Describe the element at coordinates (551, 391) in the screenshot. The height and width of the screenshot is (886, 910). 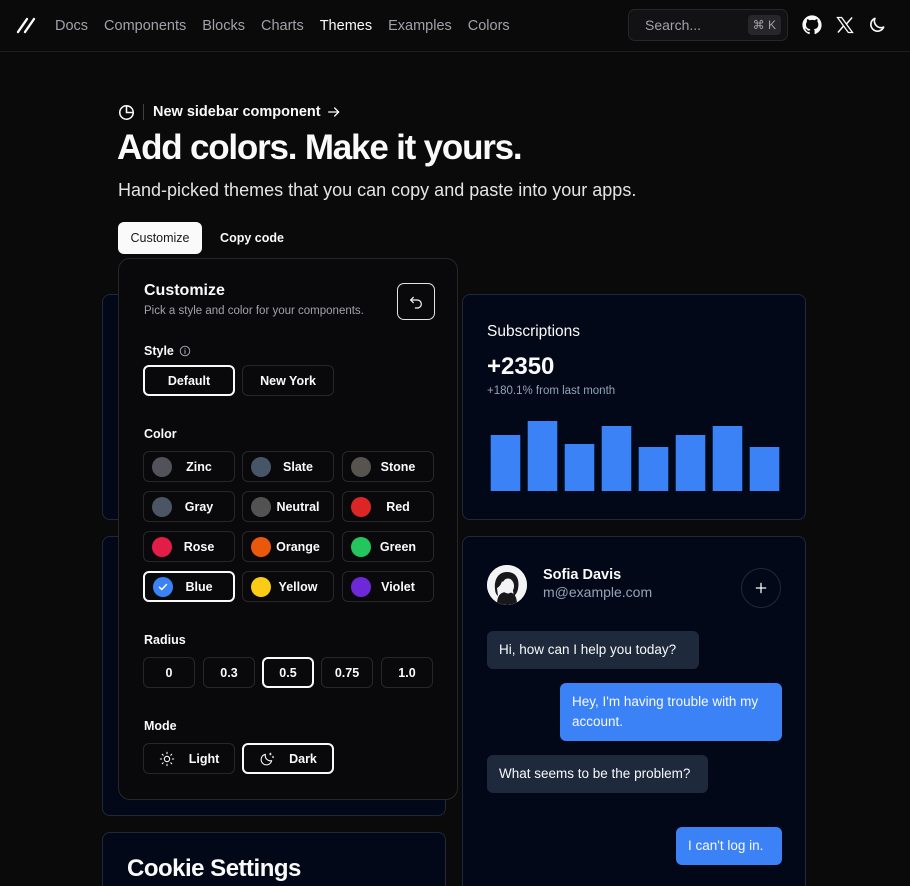
I see `subscriptions-change: +180.1% from last month` at that location.